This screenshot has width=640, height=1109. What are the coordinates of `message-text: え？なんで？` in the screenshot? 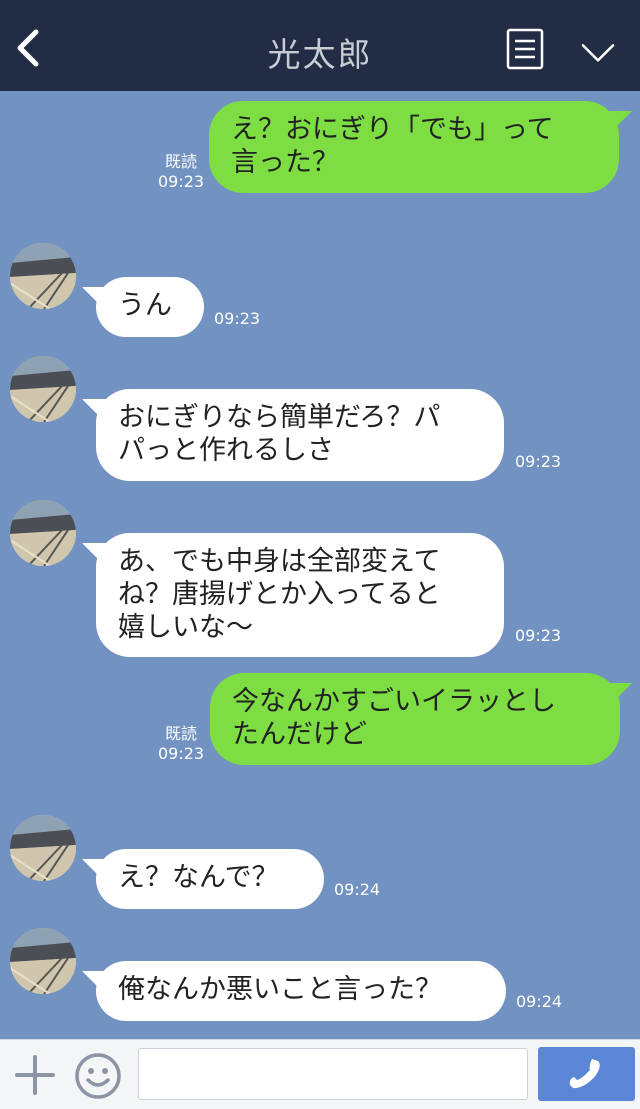 It's located at (198, 877).